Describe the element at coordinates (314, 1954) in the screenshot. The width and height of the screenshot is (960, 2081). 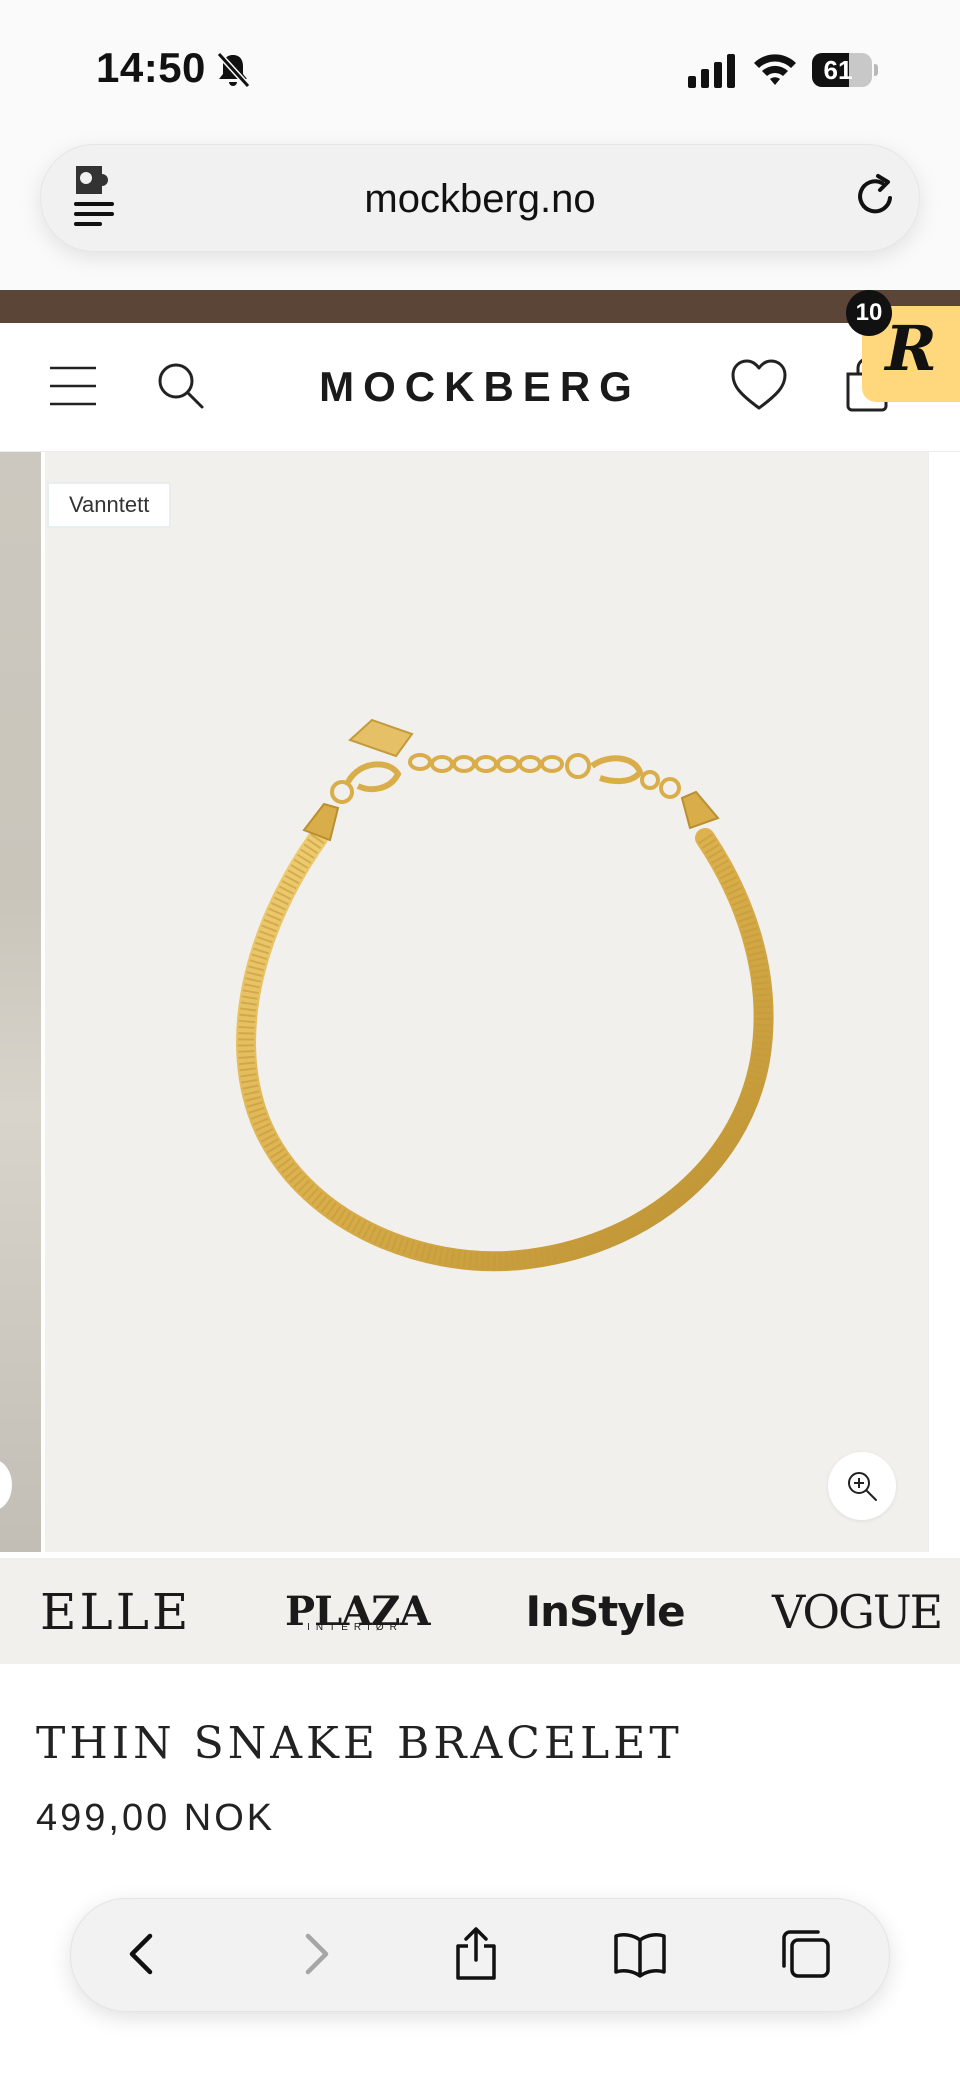
I see `forward-icon` at that location.